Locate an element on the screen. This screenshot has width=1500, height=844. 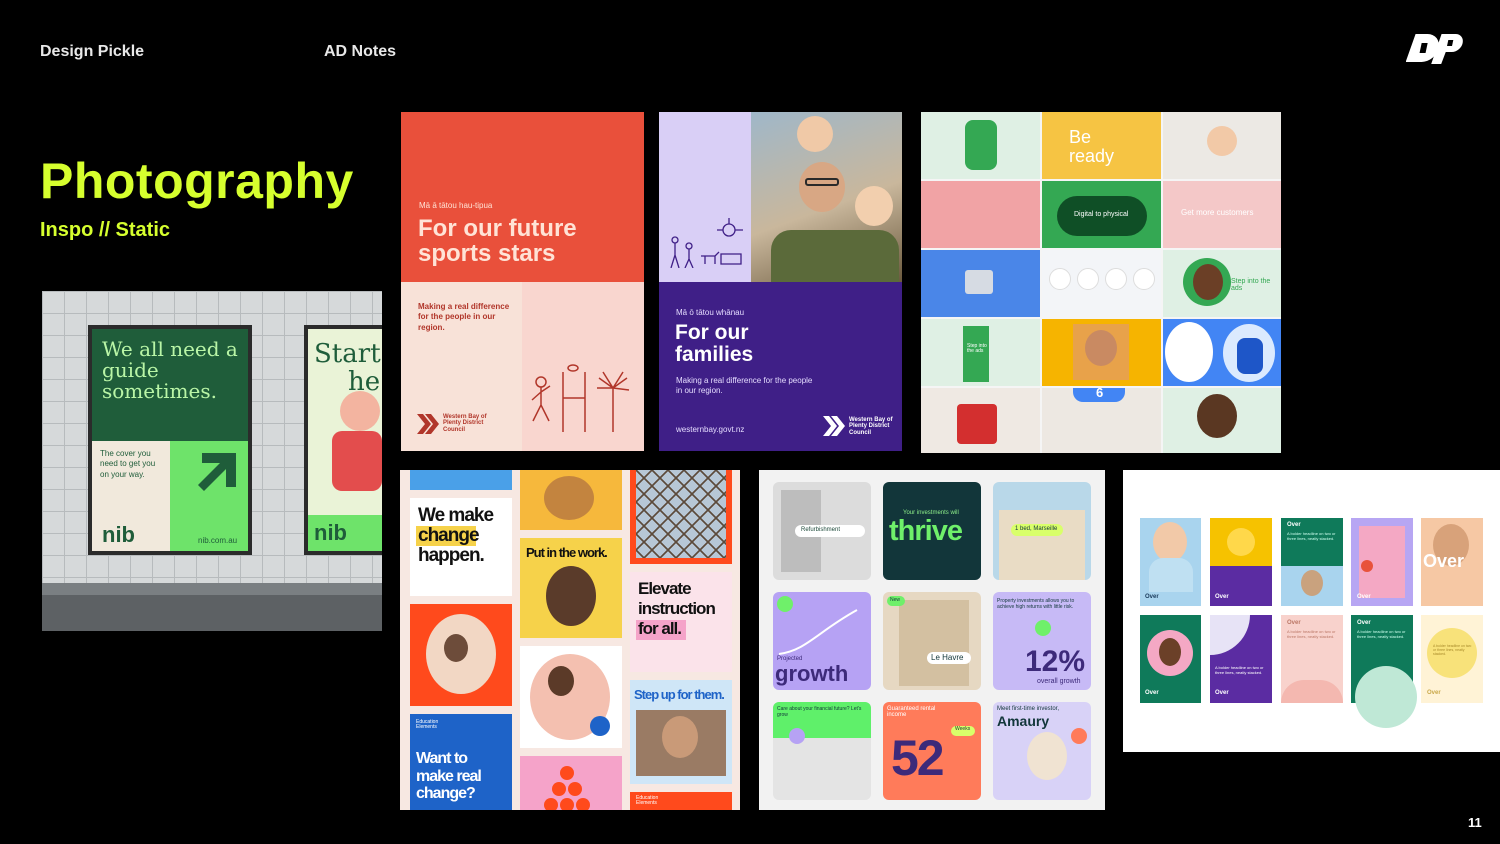
edu-elevate-a: Elevate is located at coordinates (665, 588).